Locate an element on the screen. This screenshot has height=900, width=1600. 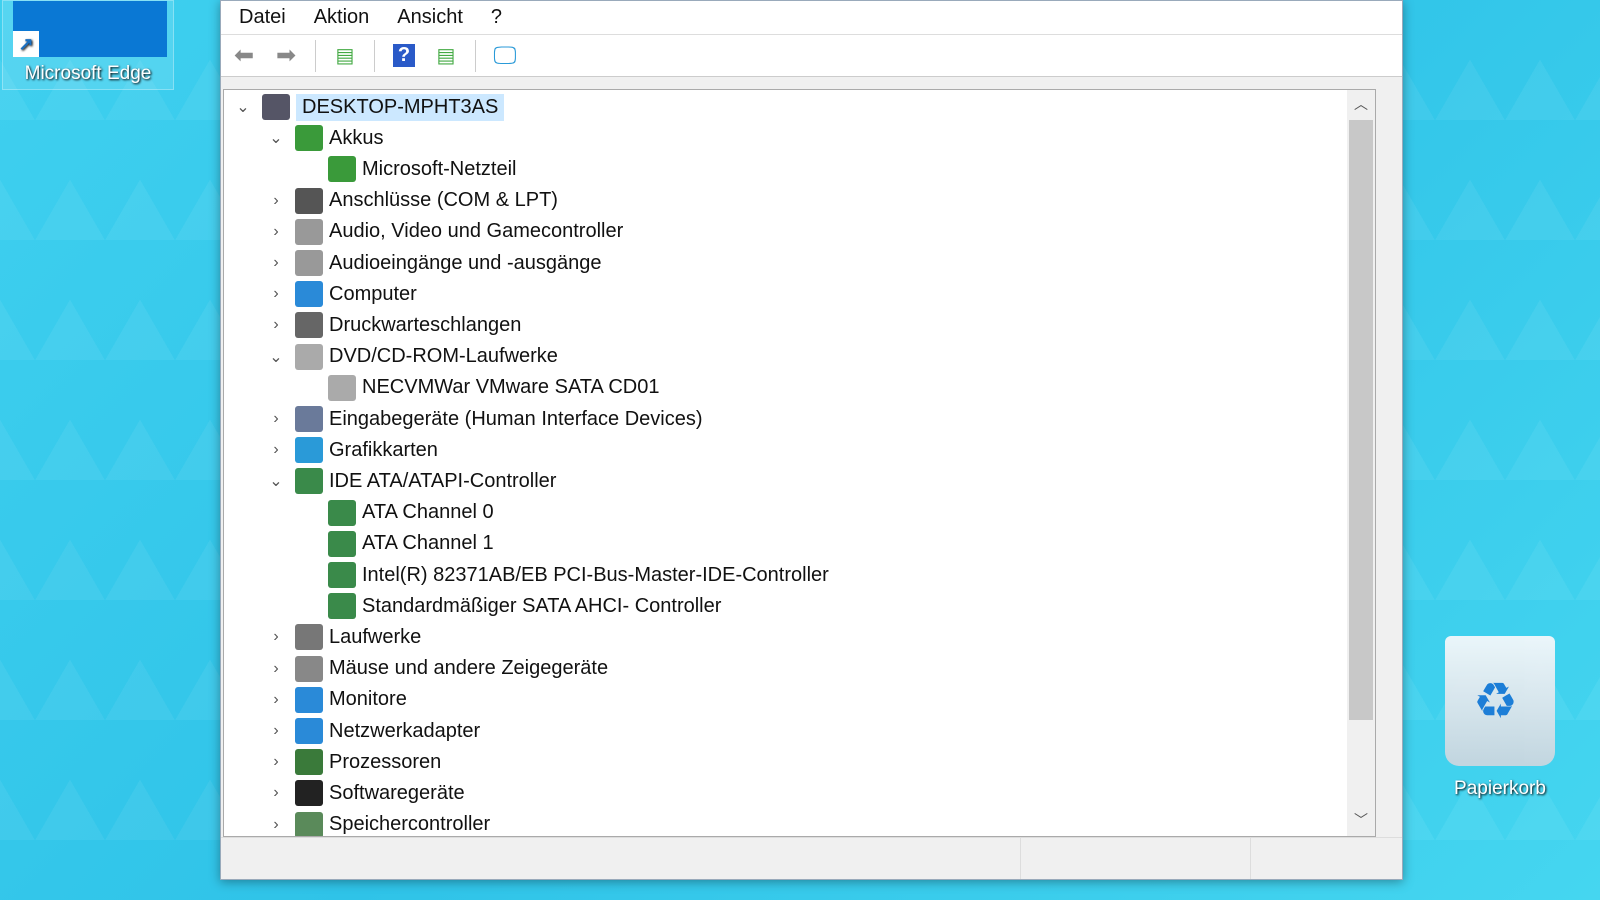
storage-controller-icon is located at coordinates (309, 823).